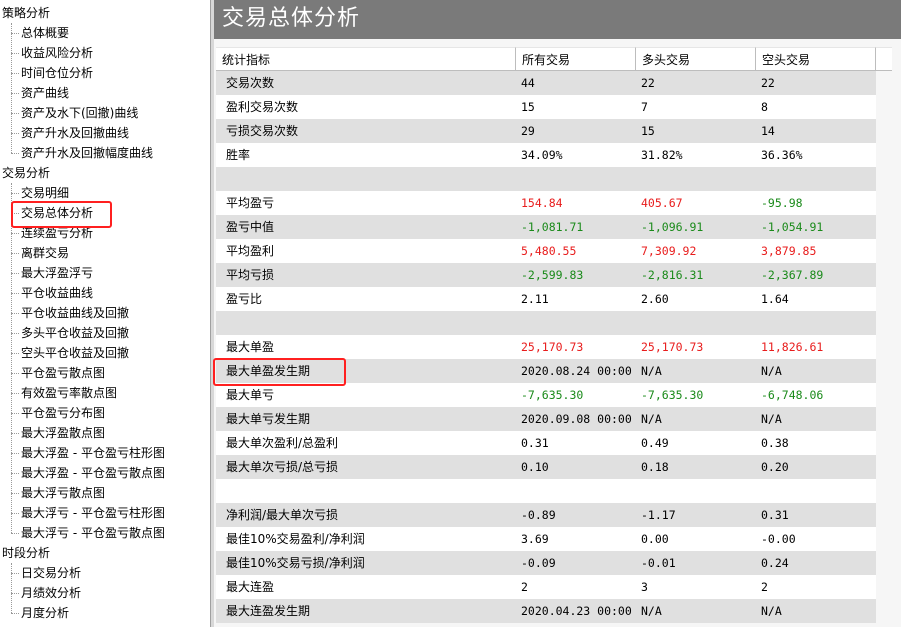 This screenshot has width=901, height=627. Describe the element at coordinates (546, 203) in the screenshot. I see `table-row: 平均盈亏 154.84 405.67 -95.98` at that location.